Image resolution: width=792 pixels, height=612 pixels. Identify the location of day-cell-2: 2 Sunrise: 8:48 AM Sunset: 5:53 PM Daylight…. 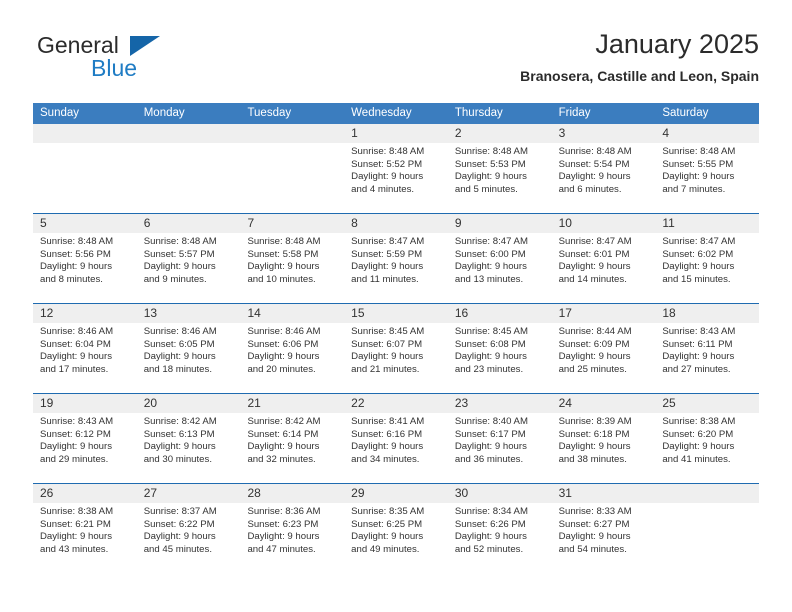
(499, 168).